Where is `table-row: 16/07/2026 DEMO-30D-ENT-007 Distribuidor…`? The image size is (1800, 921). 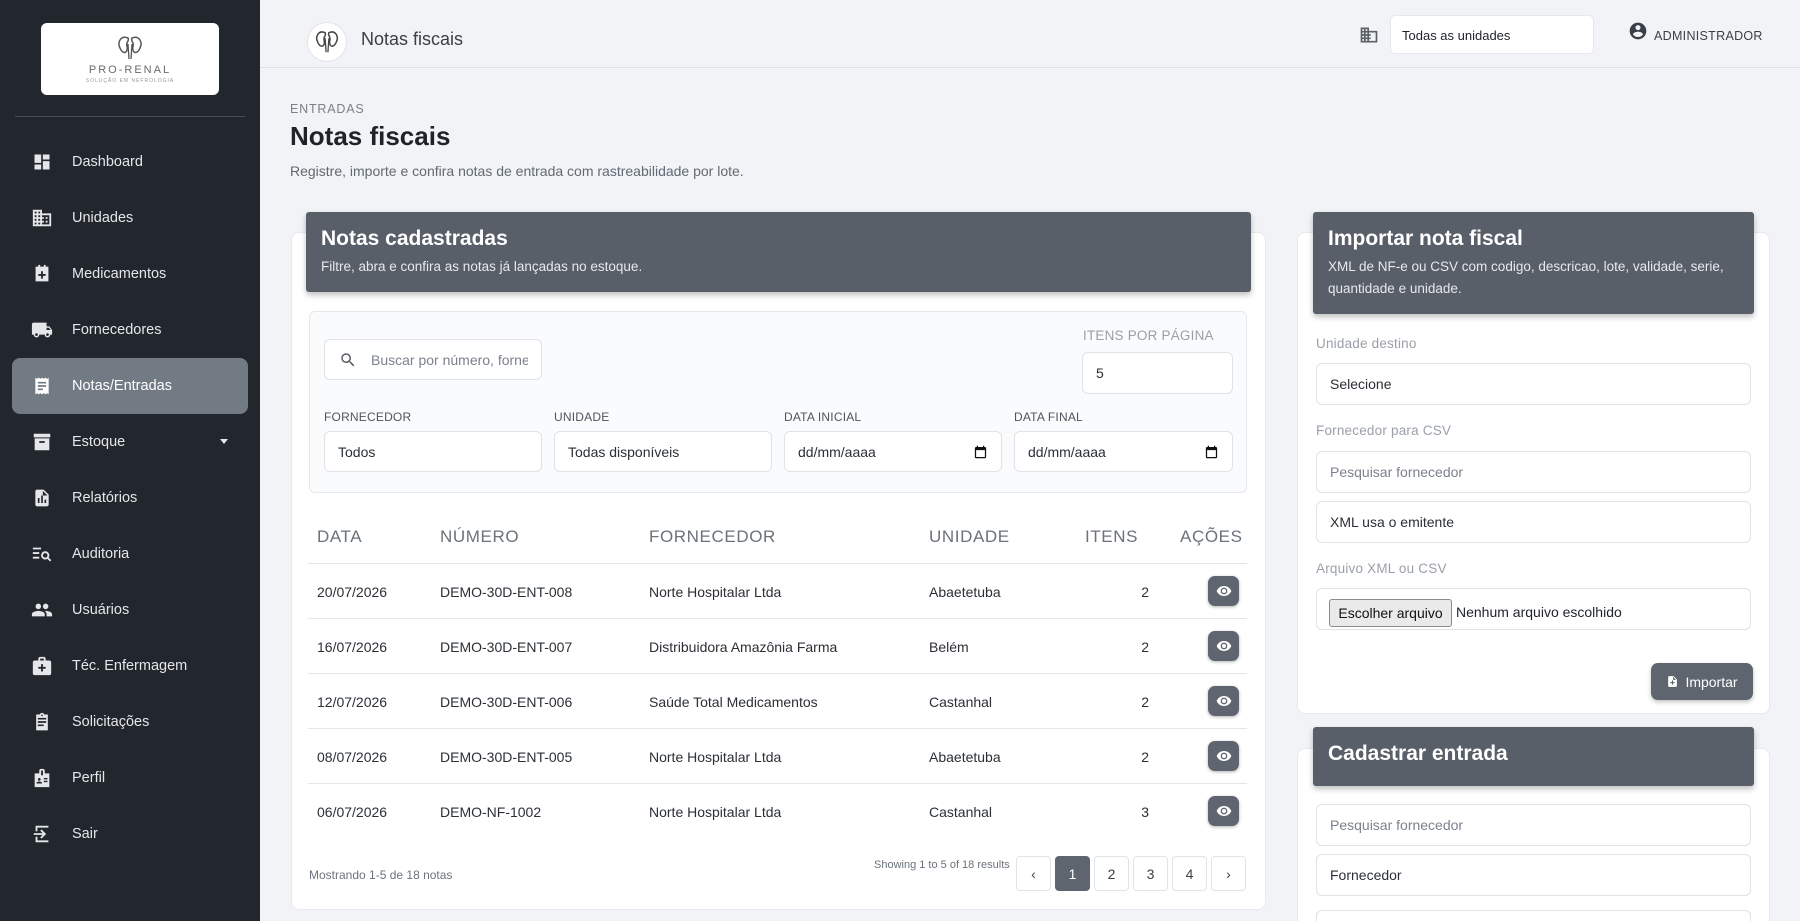
table-row: 16/07/2026 DEMO-30D-ENT-007 Distribuidor… is located at coordinates (777, 645).